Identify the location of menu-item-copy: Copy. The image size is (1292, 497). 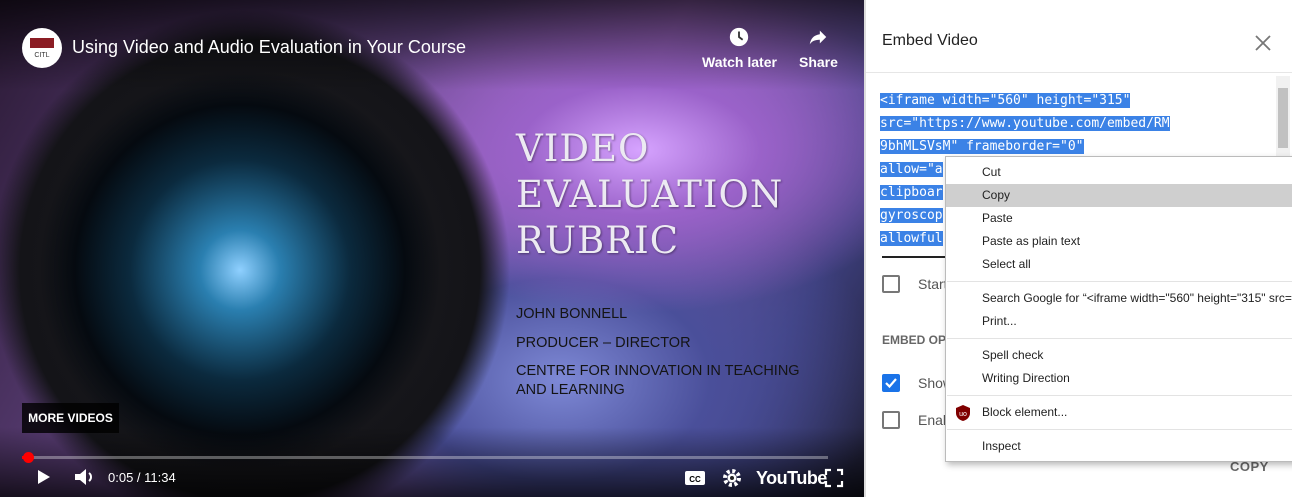
(1119, 195).